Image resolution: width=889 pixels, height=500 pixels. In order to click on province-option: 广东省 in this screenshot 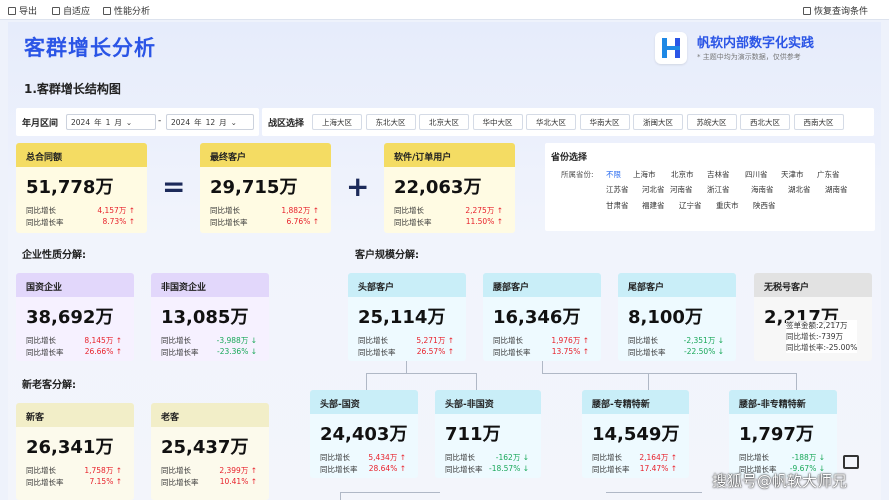, I will do `click(828, 174)`.